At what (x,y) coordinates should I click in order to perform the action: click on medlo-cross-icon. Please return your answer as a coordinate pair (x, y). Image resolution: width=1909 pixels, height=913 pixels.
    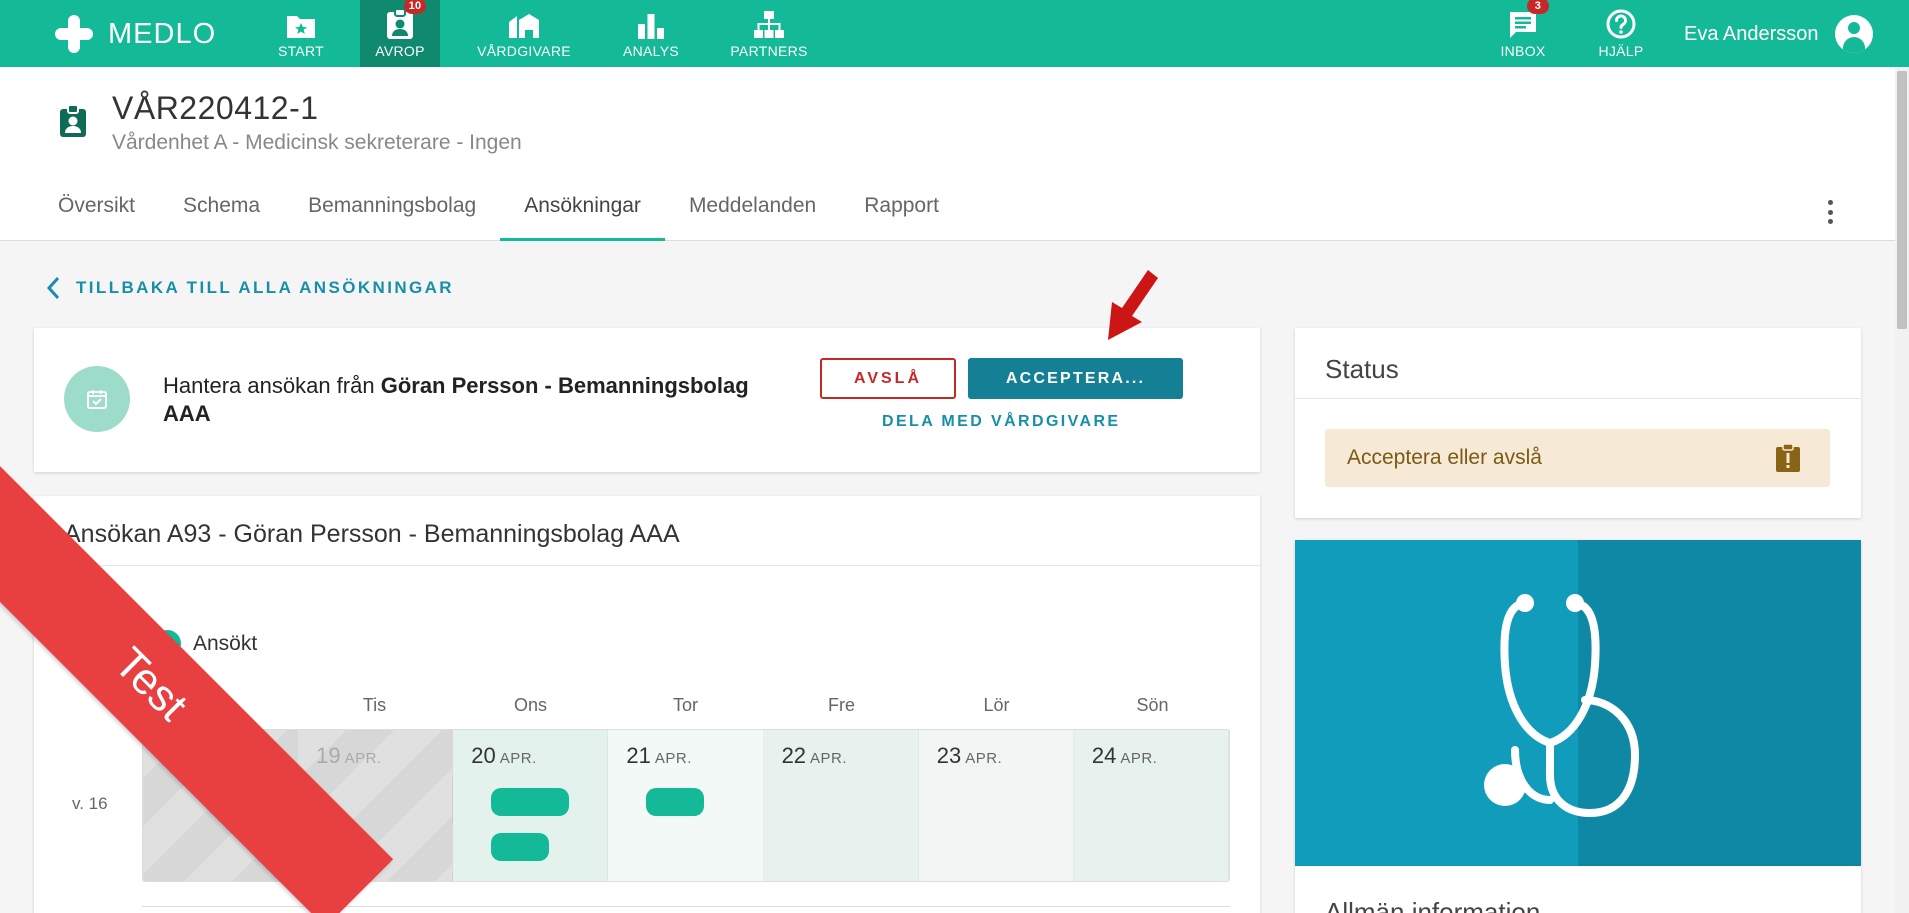
    Looking at the image, I should click on (74, 34).